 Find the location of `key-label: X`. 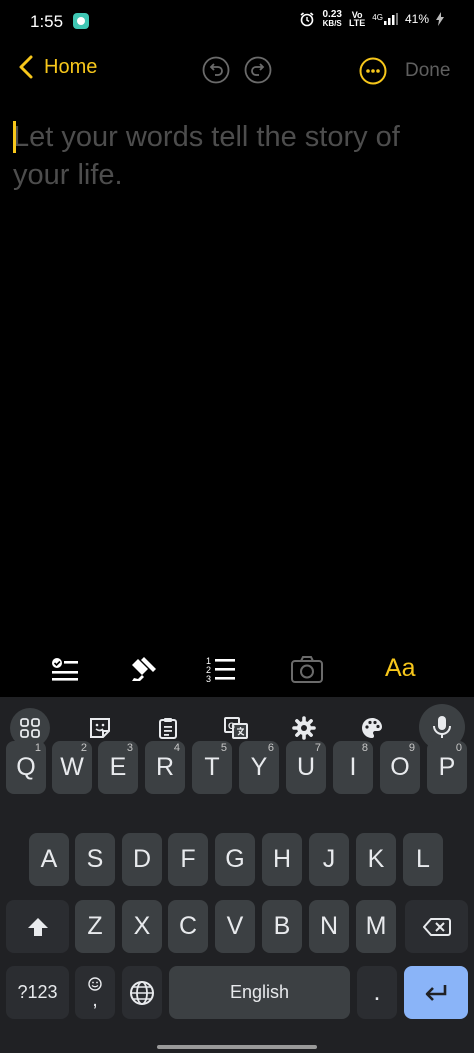

key-label: X is located at coordinates (142, 926).